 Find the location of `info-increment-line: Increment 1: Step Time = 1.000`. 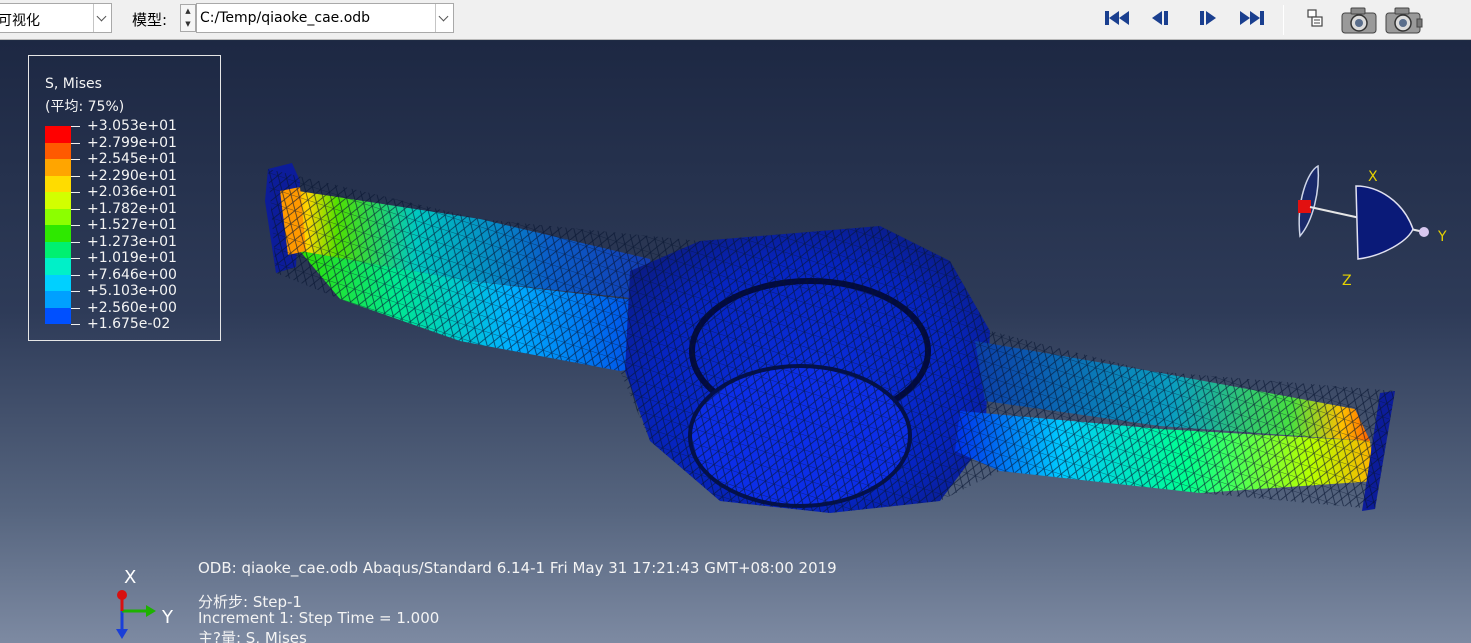

info-increment-line: Increment 1: Step Time = 1.000 is located at coordinates (319, 618).